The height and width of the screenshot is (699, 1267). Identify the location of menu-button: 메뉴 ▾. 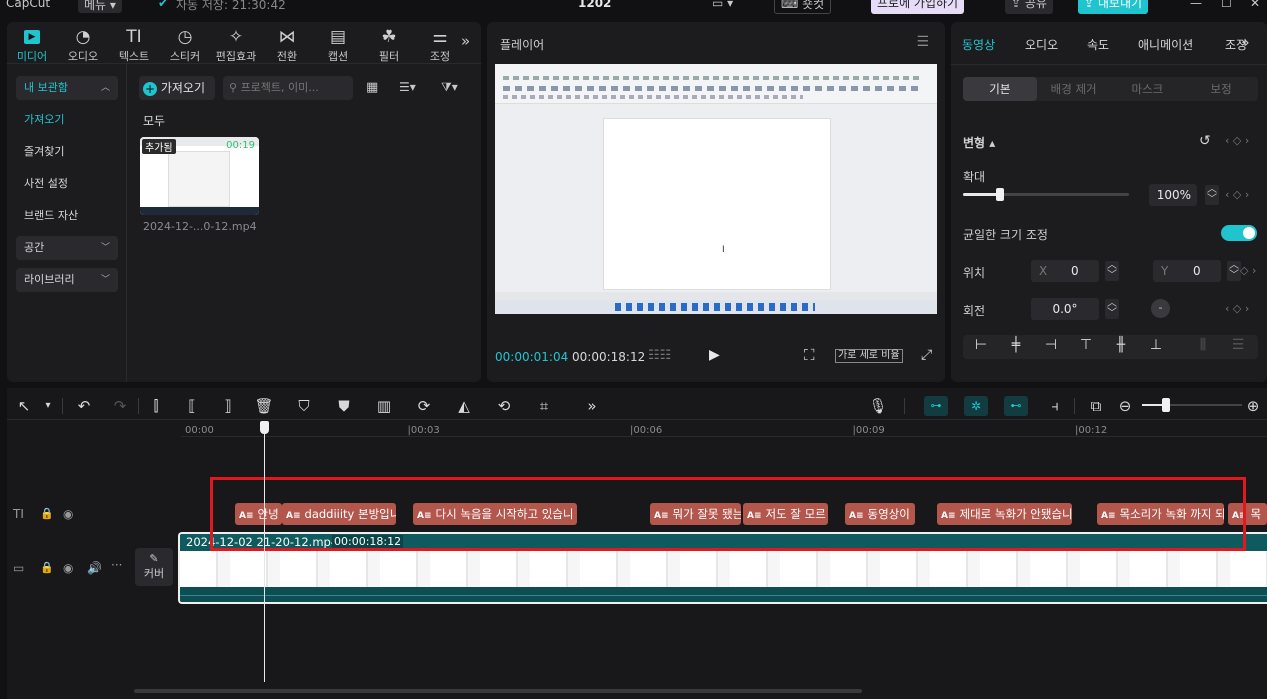
(100, 6).